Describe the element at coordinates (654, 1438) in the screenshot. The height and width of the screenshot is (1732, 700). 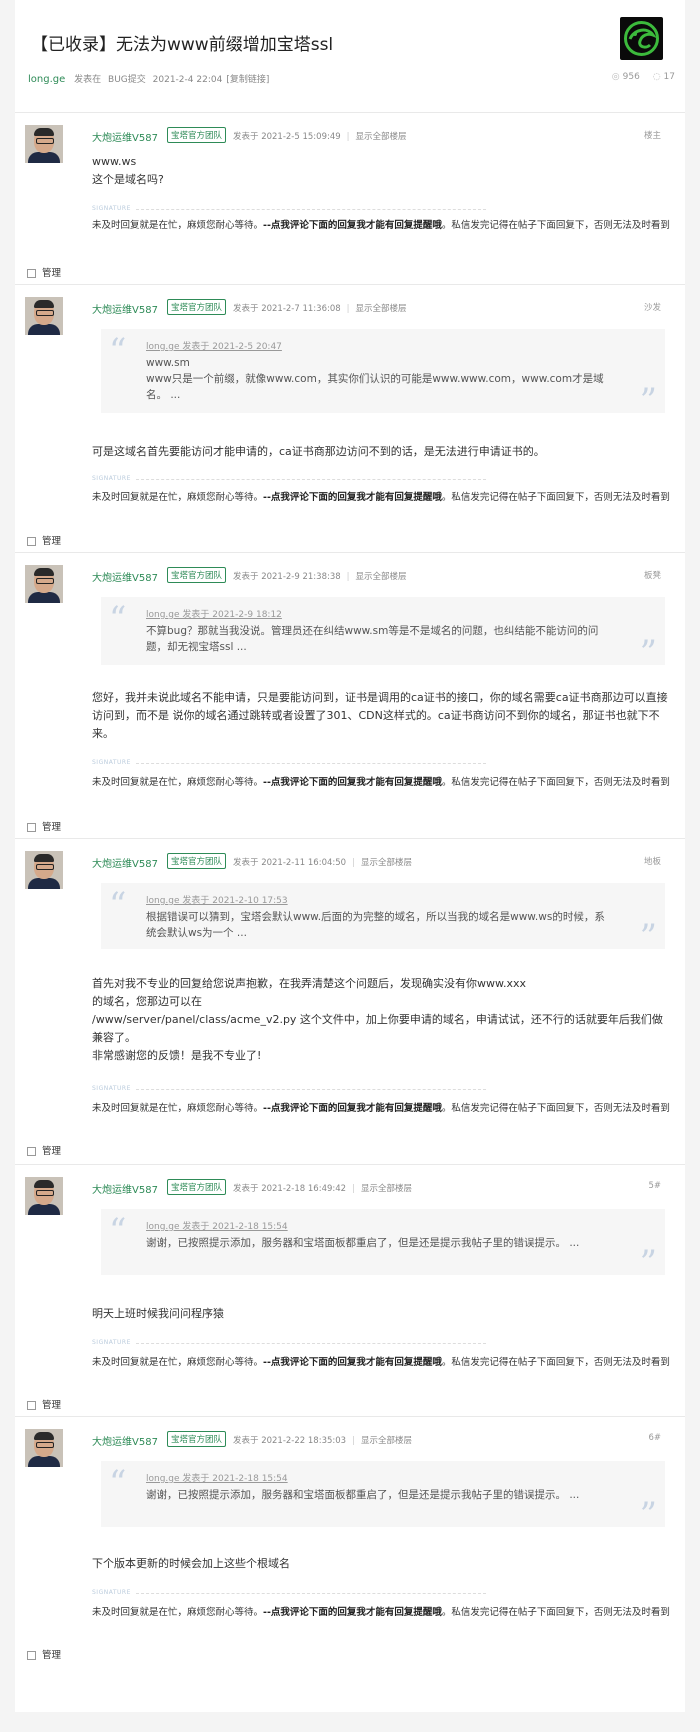
I see `floor-label: 6#` at that location.